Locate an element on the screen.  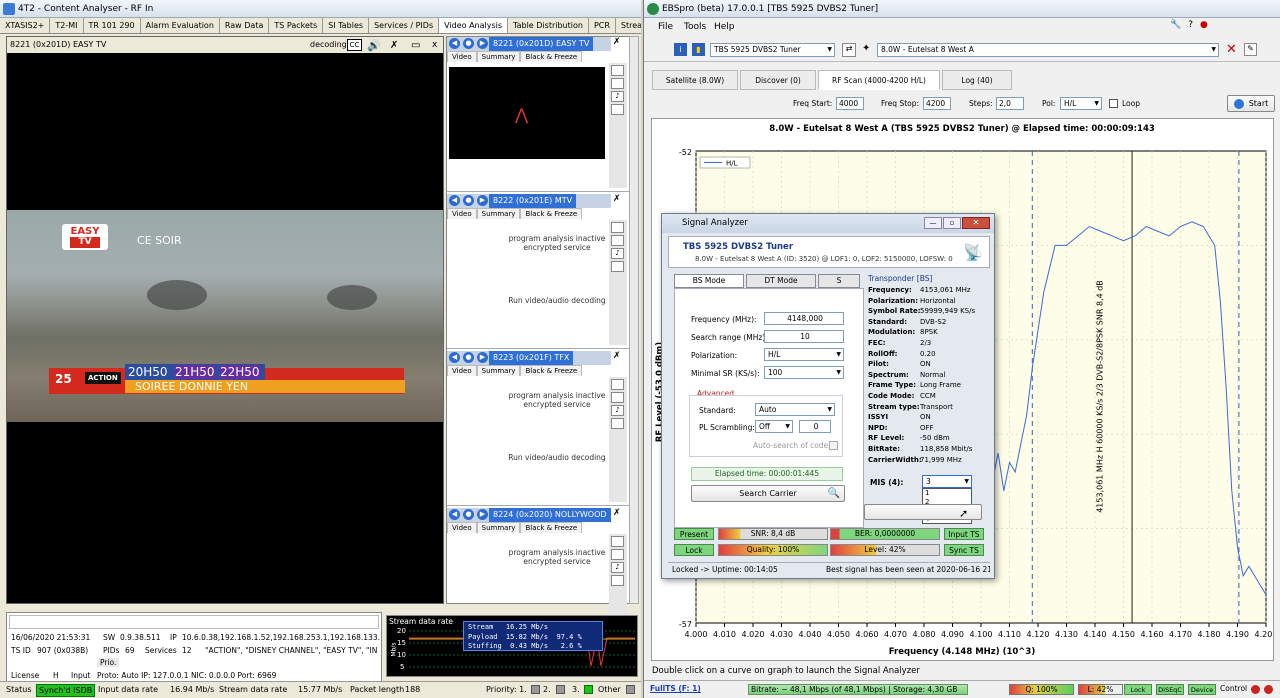
loop-checkbox is located at coordinates (1113, 103).